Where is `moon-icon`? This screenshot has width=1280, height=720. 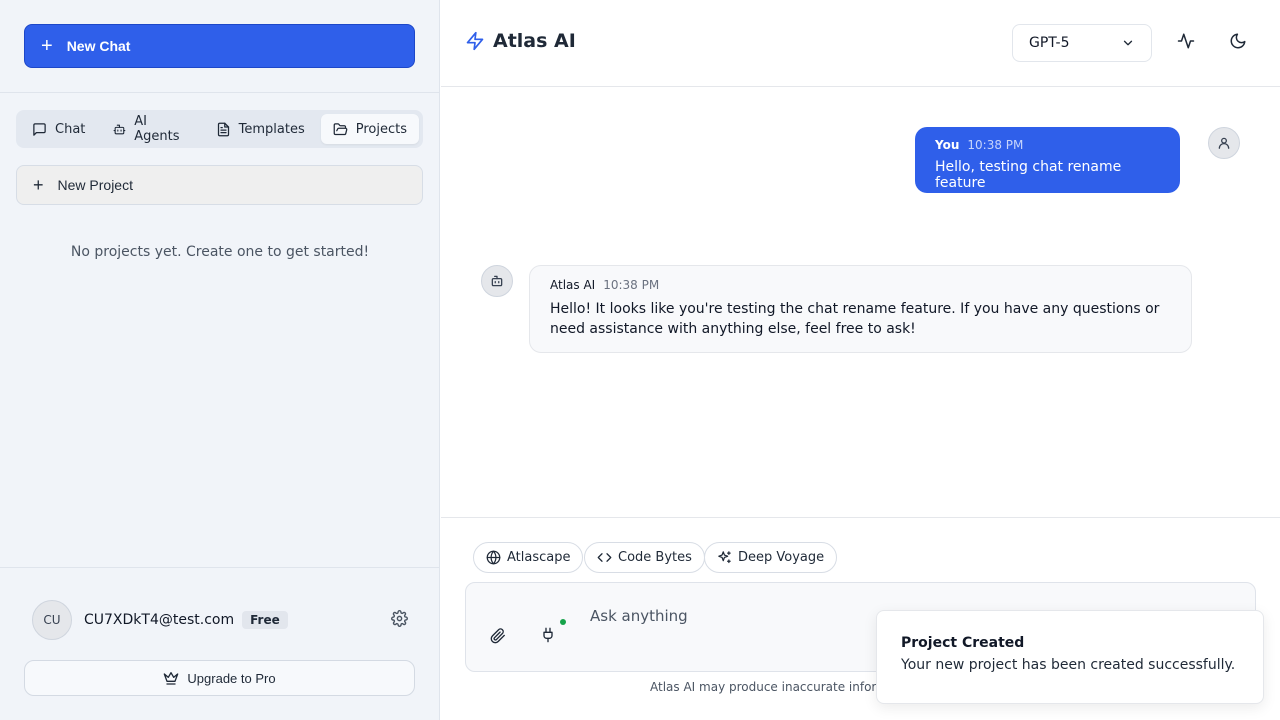 moon-icon is located at coordinates (1238, 41).